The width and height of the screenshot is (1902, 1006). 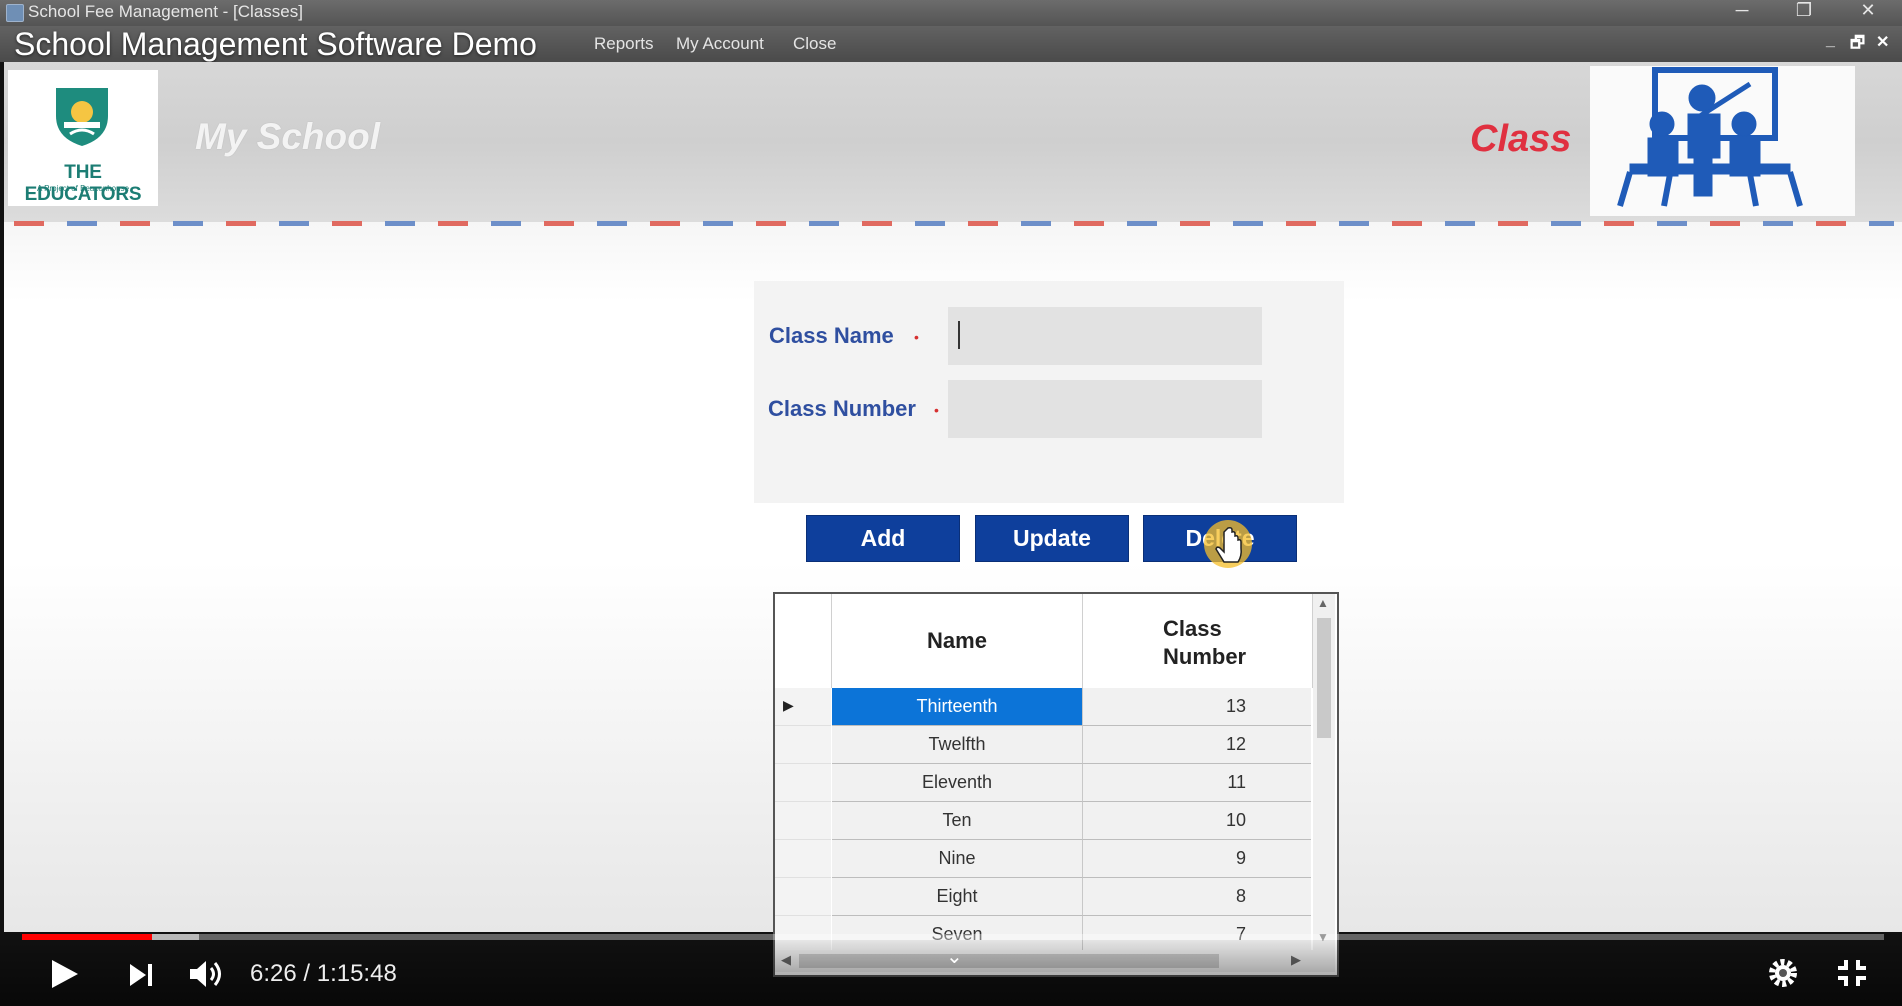 What do you see at coordinates (1521, 139) in the screenshot?
I see `page-title: Class` at bounding box center [1521, 139].